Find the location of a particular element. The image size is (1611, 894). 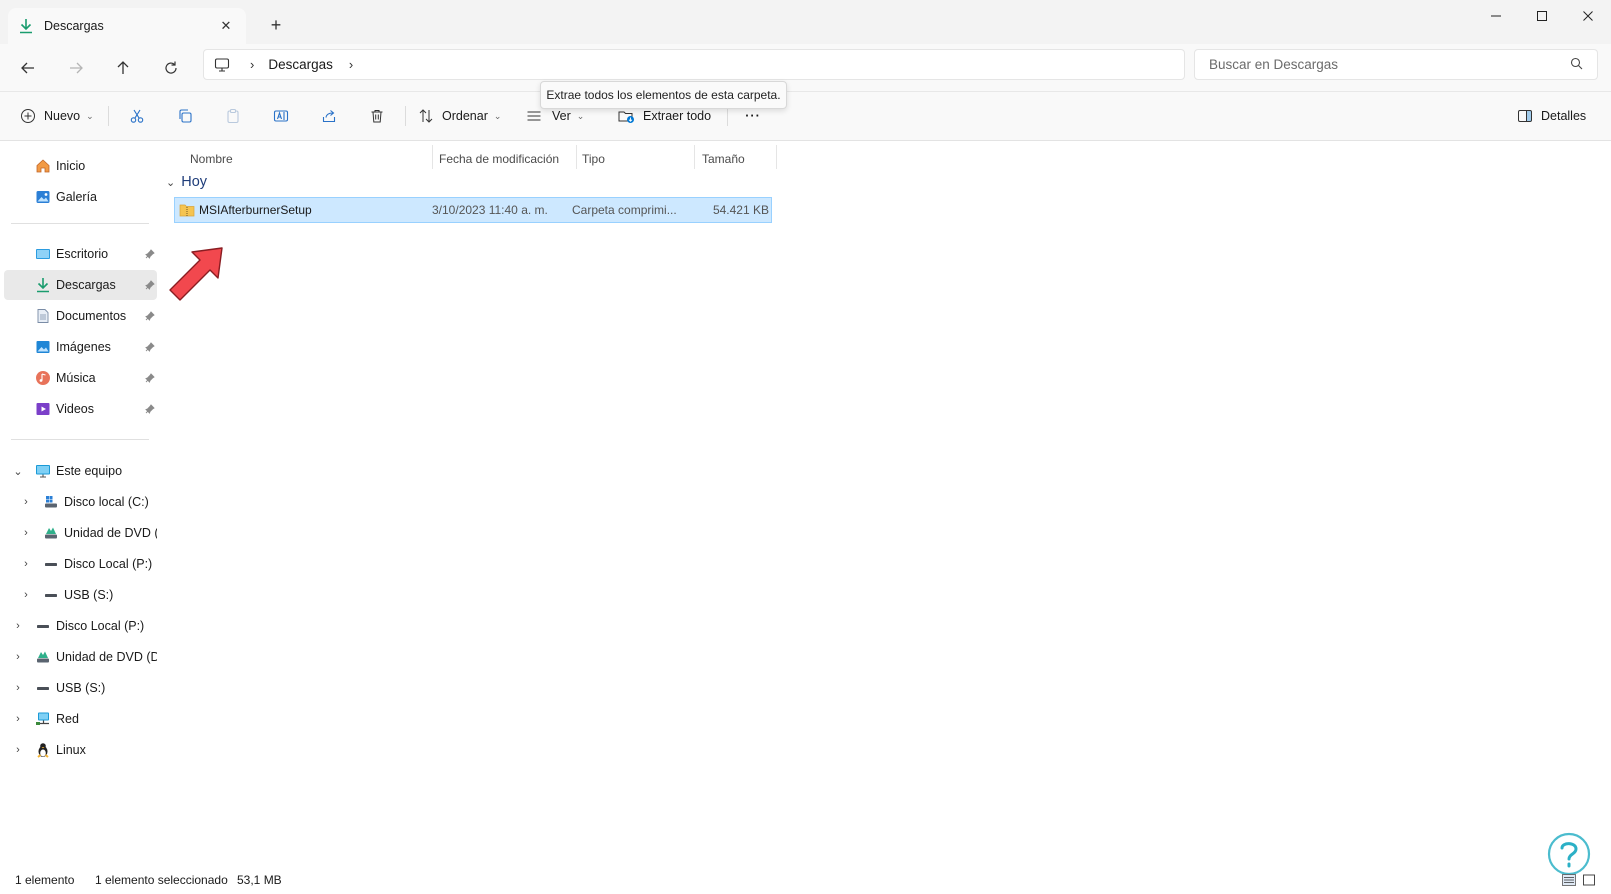

column-header-date: Fecha de modificación is located at coordinates (508, 159).